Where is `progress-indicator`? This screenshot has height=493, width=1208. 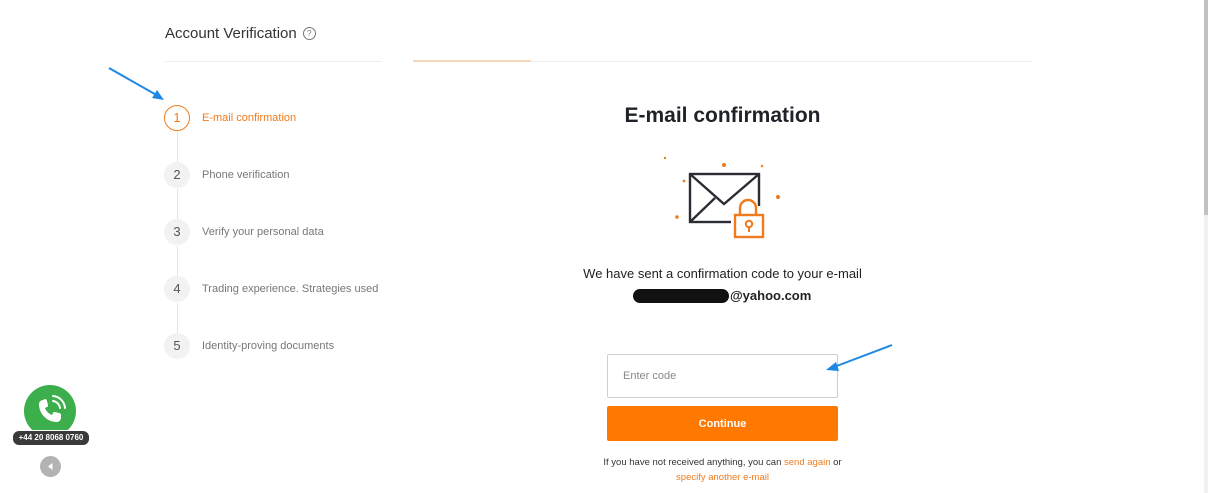 progress-indicator is located at coordinates (472, 61).